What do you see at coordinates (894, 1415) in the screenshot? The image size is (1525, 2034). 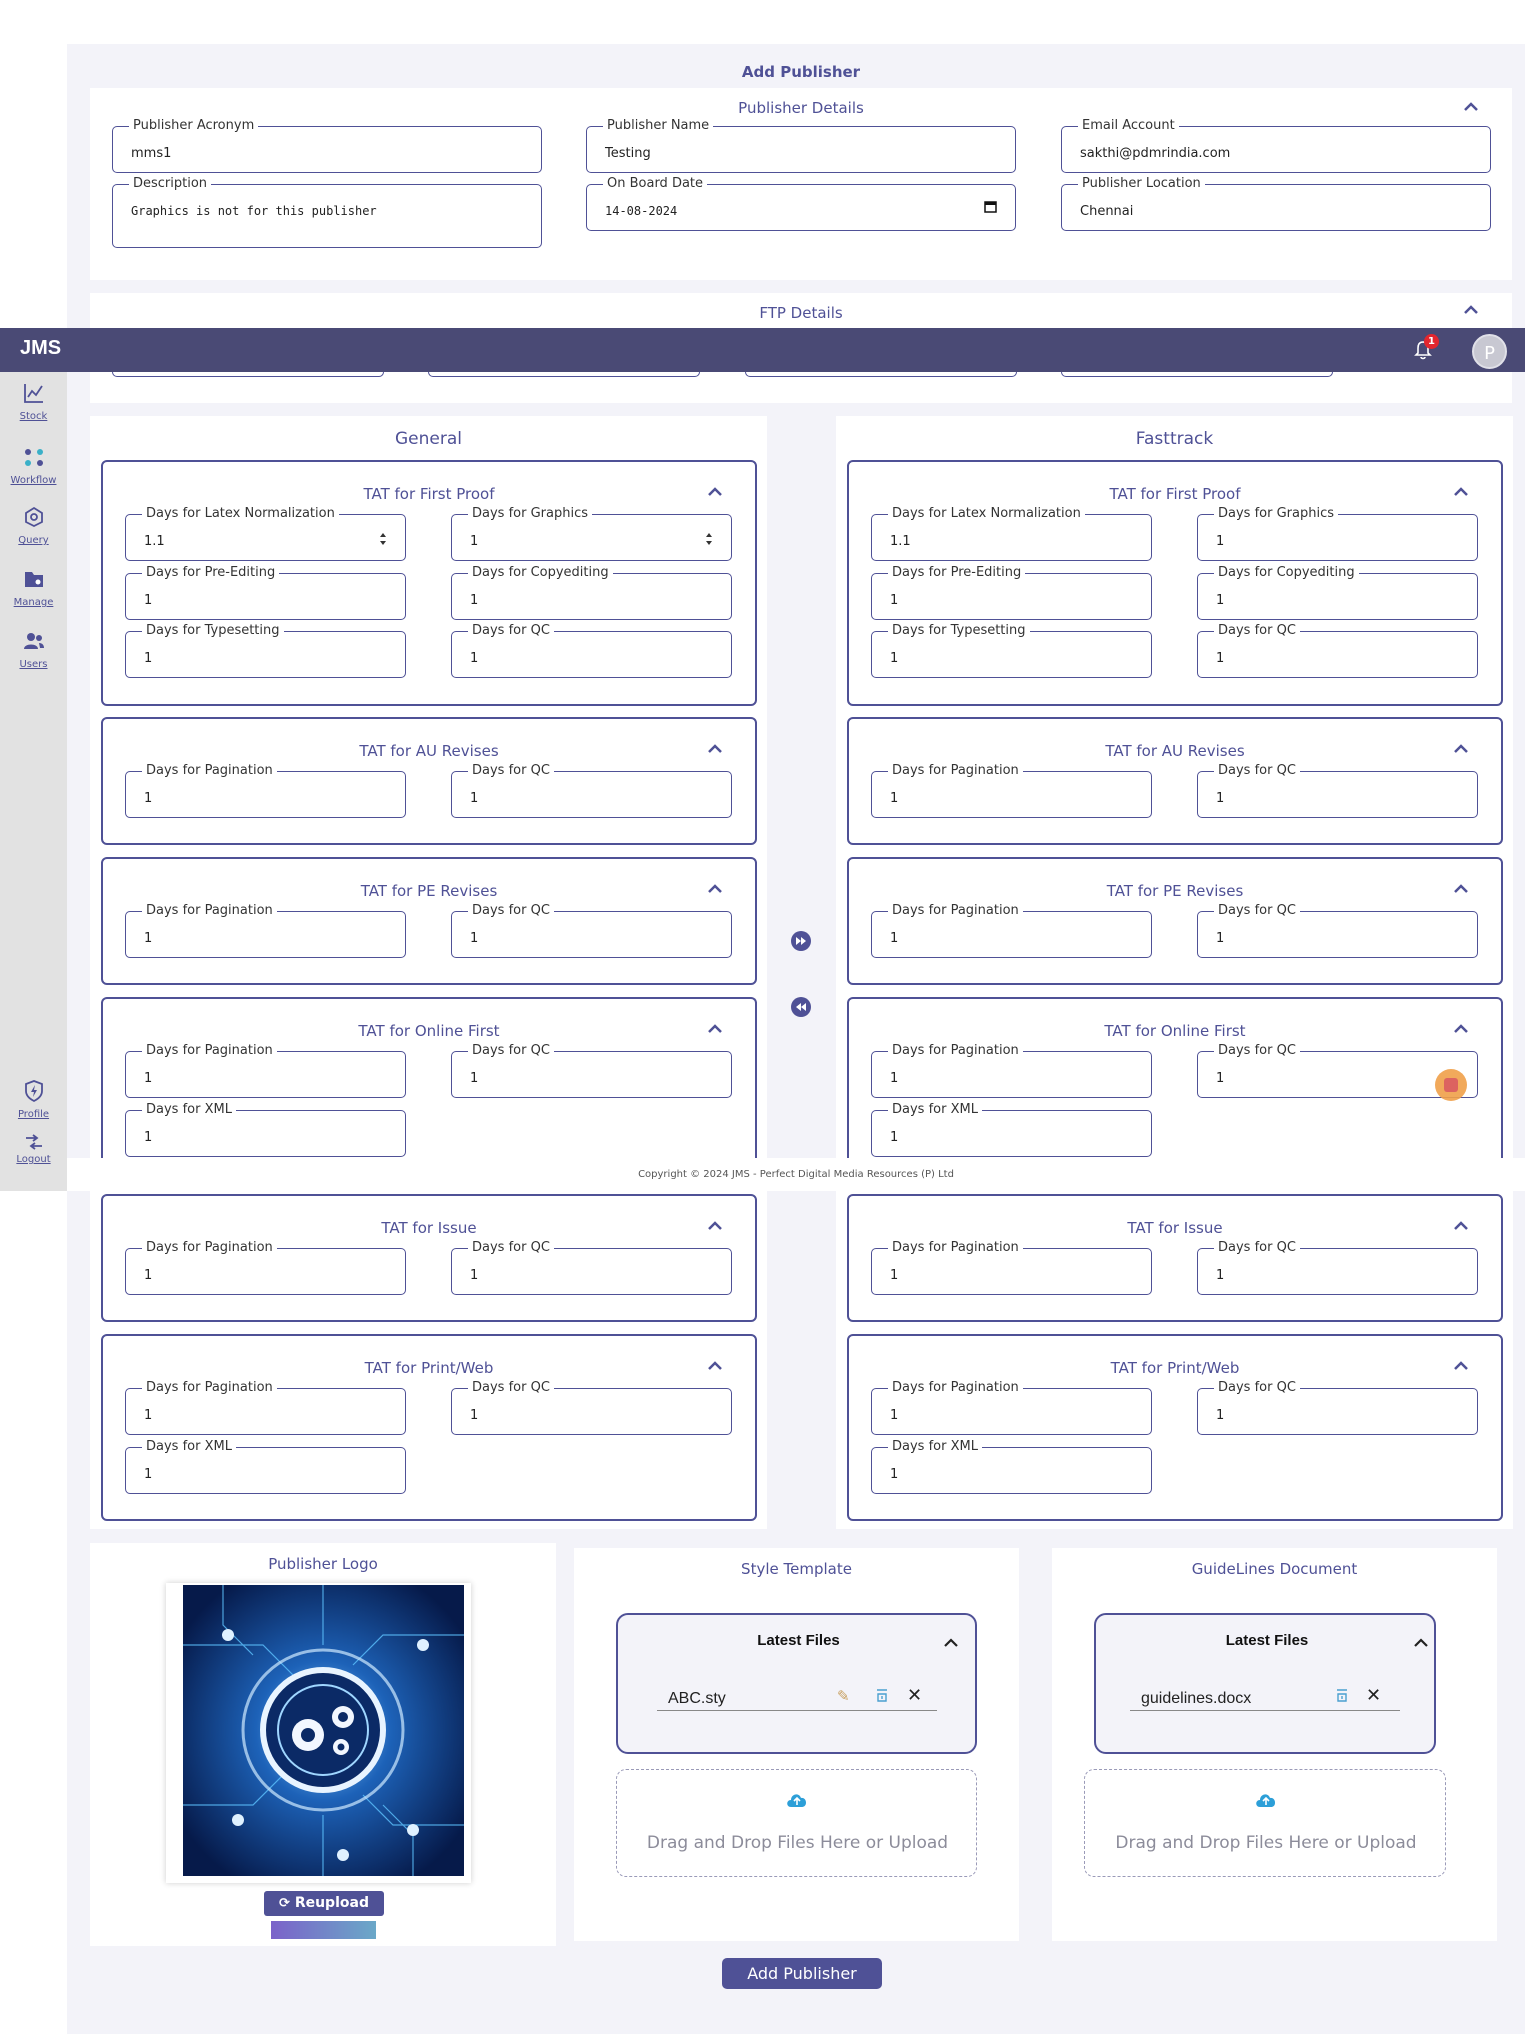 I see `fasttrack-print-pagination-value: 1` at bounding box center [894, 1415].